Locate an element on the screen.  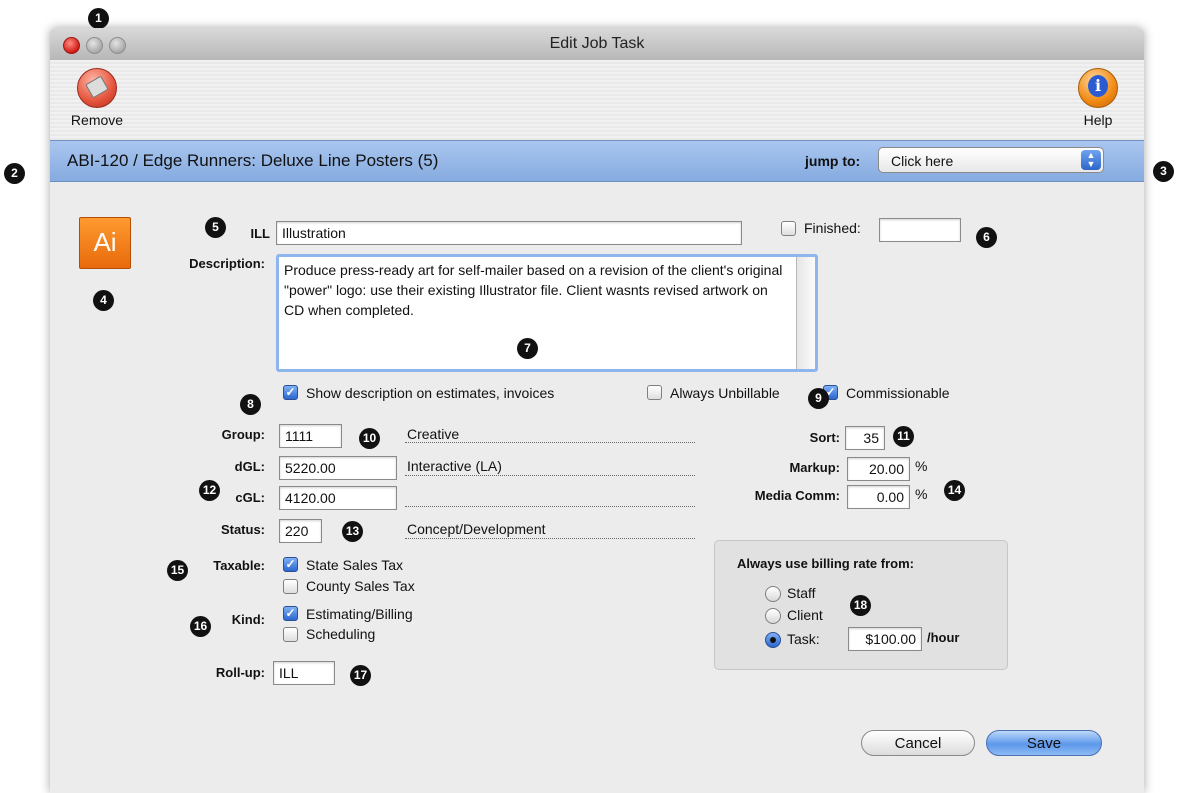
callout-marker-5: 5 is located at coordinates (215, 227).